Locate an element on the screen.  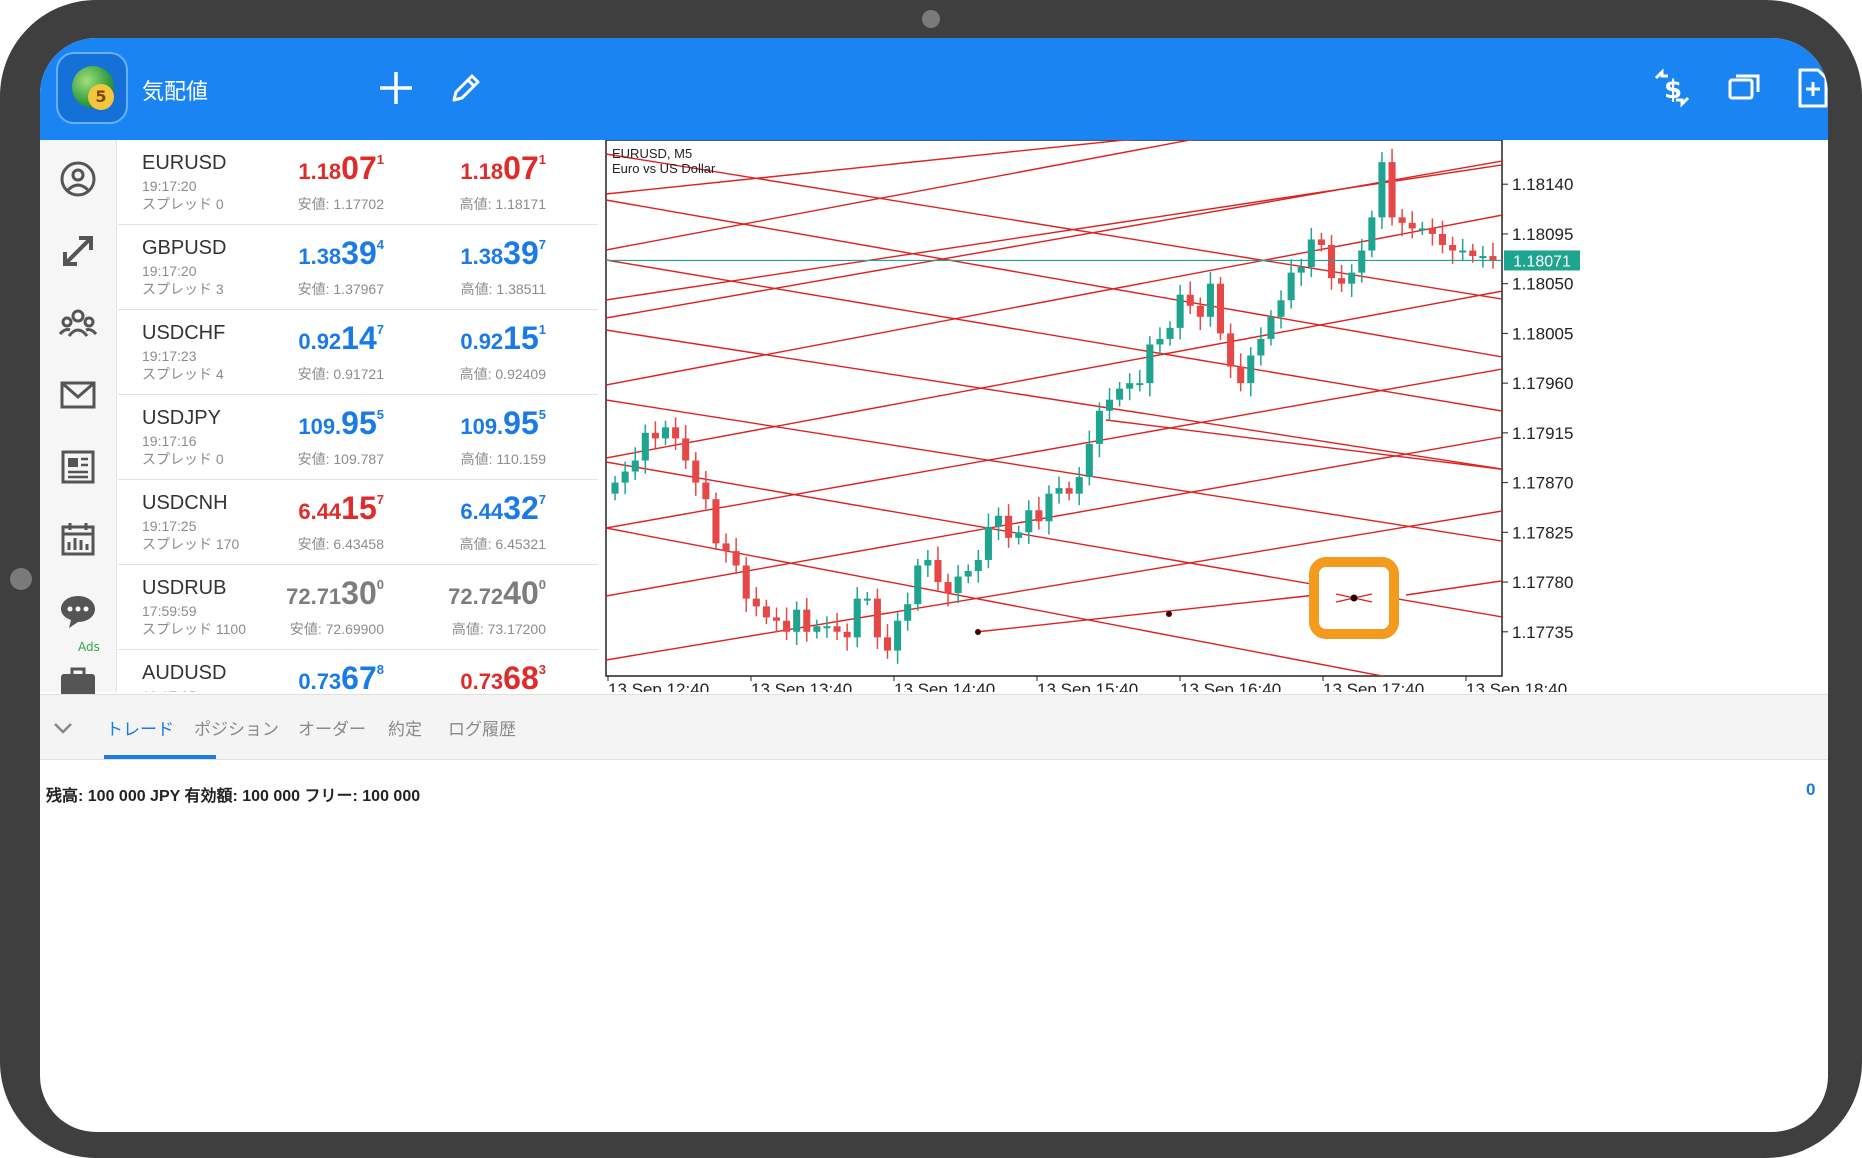
ask-price-part: 40 is located at coordinates (521, 593).